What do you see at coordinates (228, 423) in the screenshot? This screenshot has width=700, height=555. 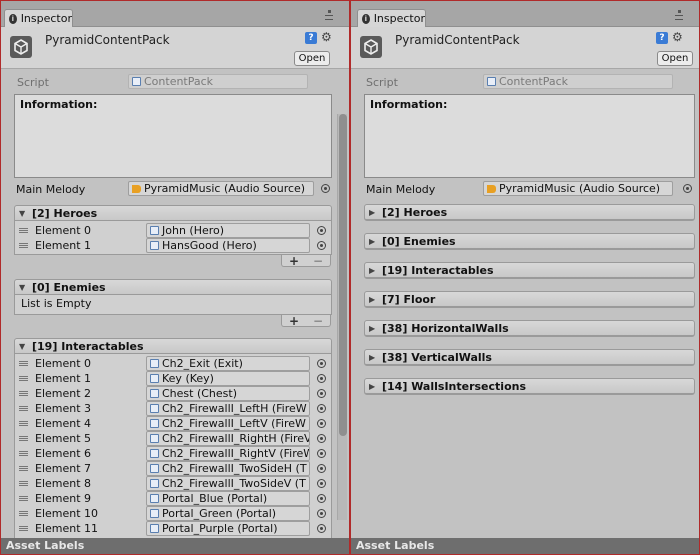 I see `element-field: Ch2_FirewallI_LeftV (FireW` at bounding box center [228, 423].